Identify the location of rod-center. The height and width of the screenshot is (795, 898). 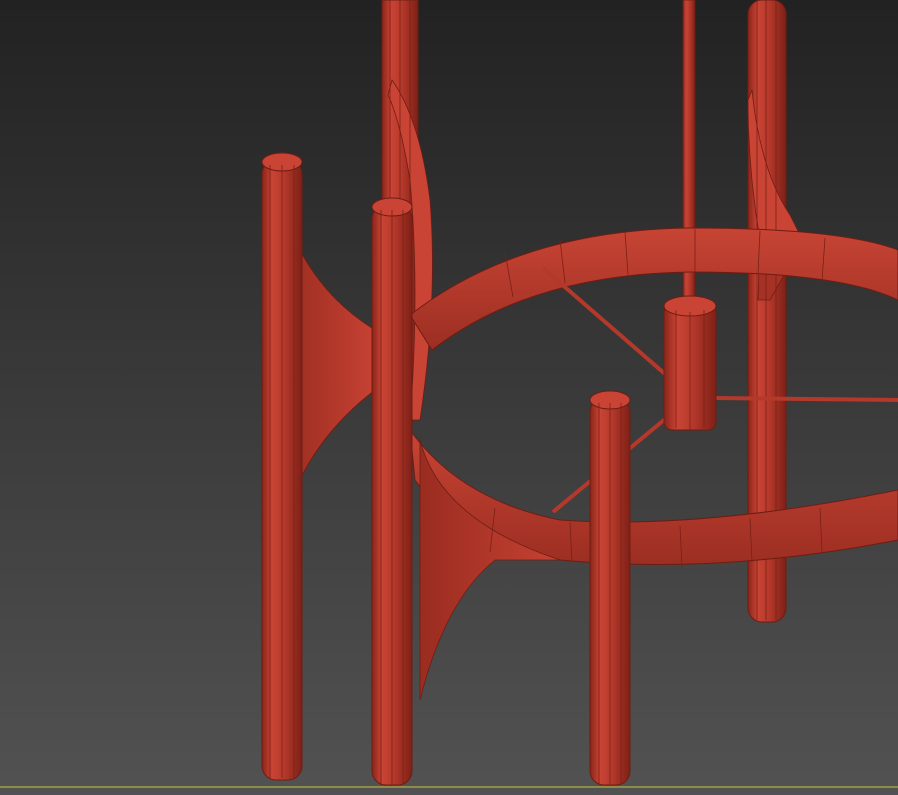
(392, 491).